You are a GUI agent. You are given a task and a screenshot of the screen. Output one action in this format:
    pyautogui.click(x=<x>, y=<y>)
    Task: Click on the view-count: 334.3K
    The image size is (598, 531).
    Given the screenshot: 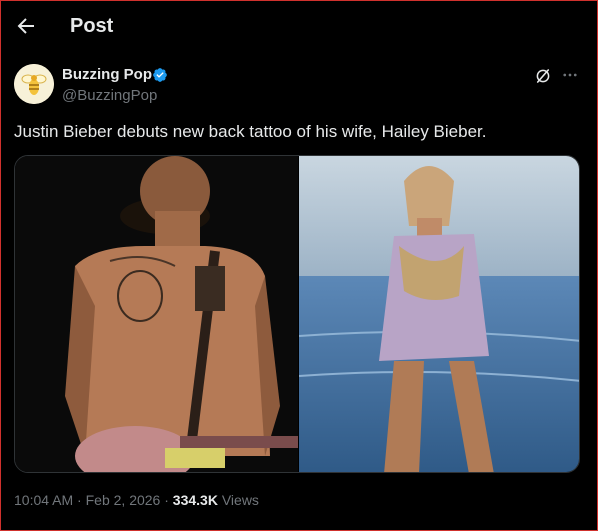 What is the action you would take?
    pyautogui.click(x=195, y=500)
    